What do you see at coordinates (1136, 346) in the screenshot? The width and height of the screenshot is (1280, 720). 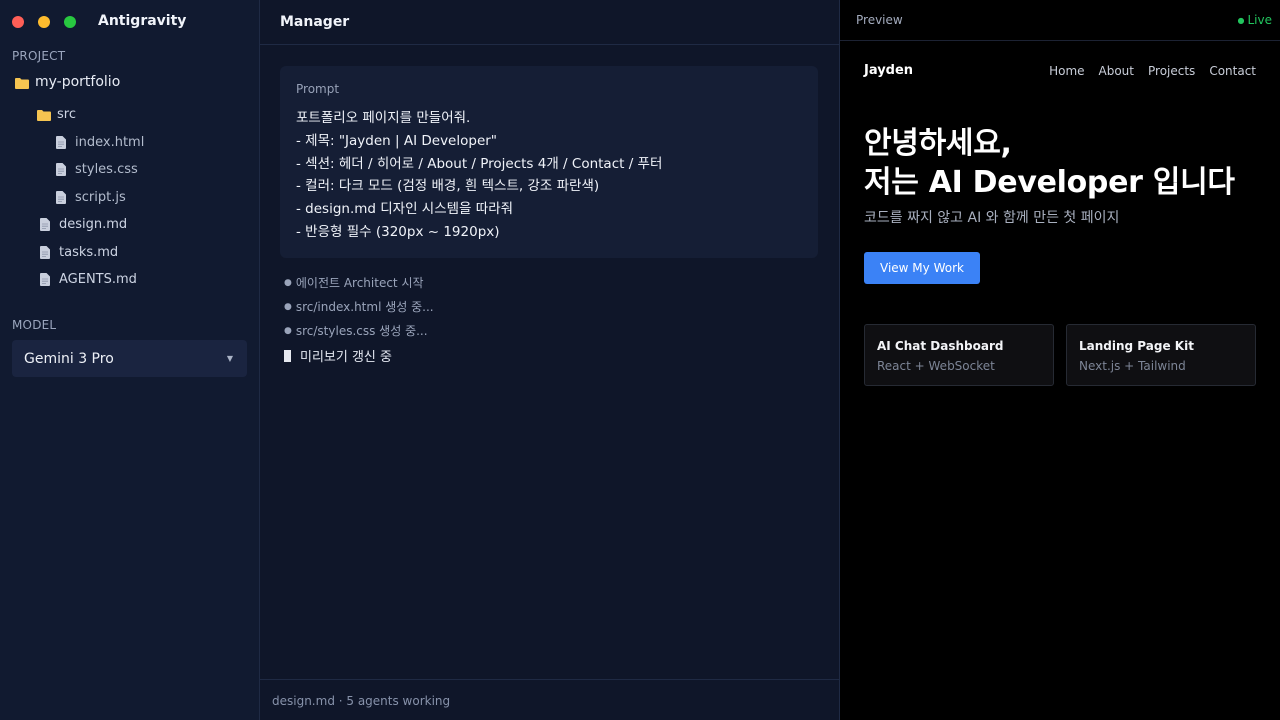 I see `project-card-title: Landing Page Kit` at bounding box center [1136, 346].